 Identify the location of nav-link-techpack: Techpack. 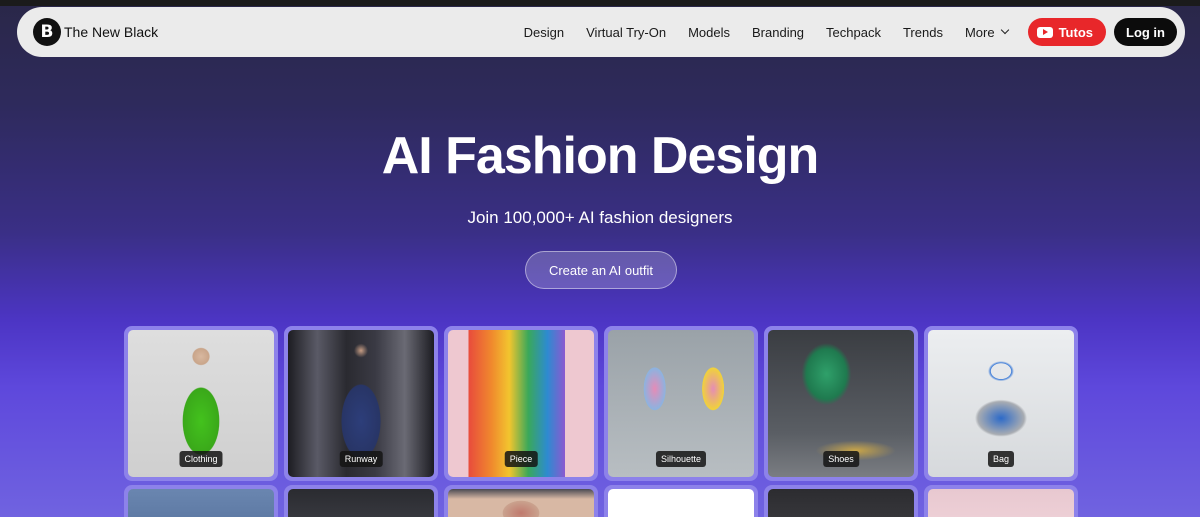
(853, 32).